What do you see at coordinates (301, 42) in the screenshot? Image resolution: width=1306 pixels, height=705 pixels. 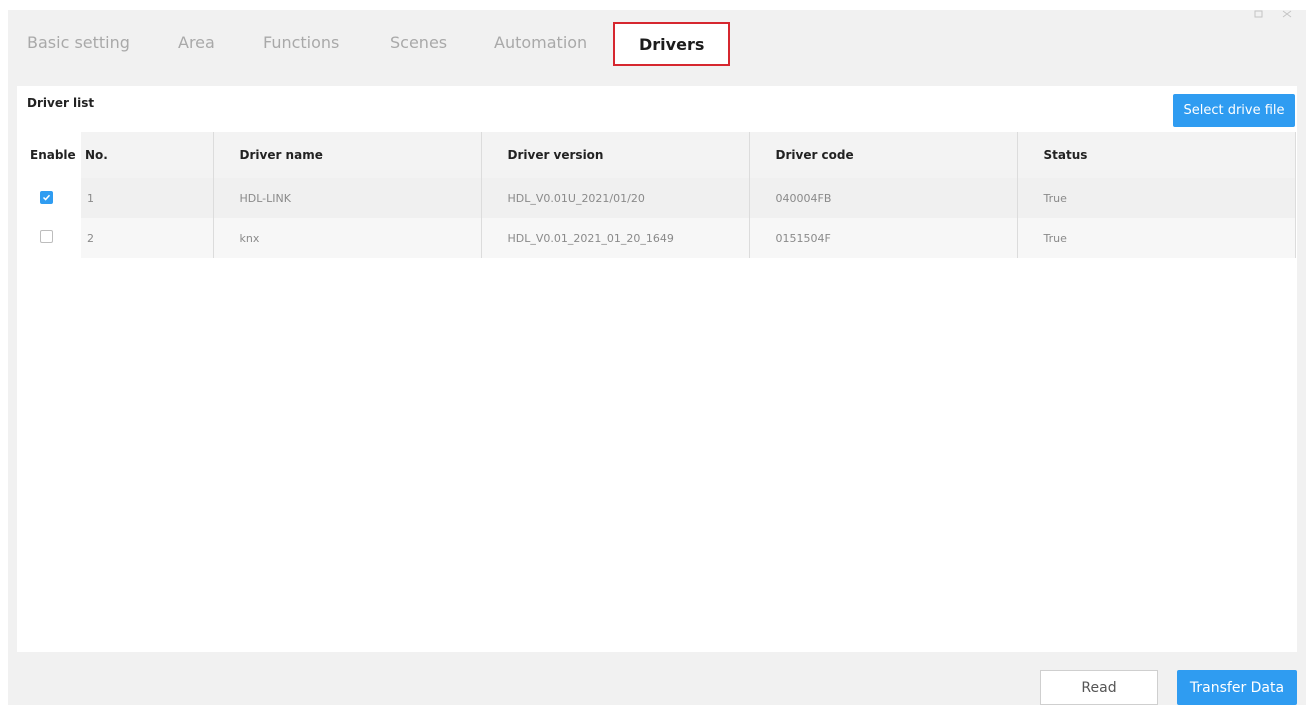 I see `tab-functions: Functions` at bounding box center [301, 42].